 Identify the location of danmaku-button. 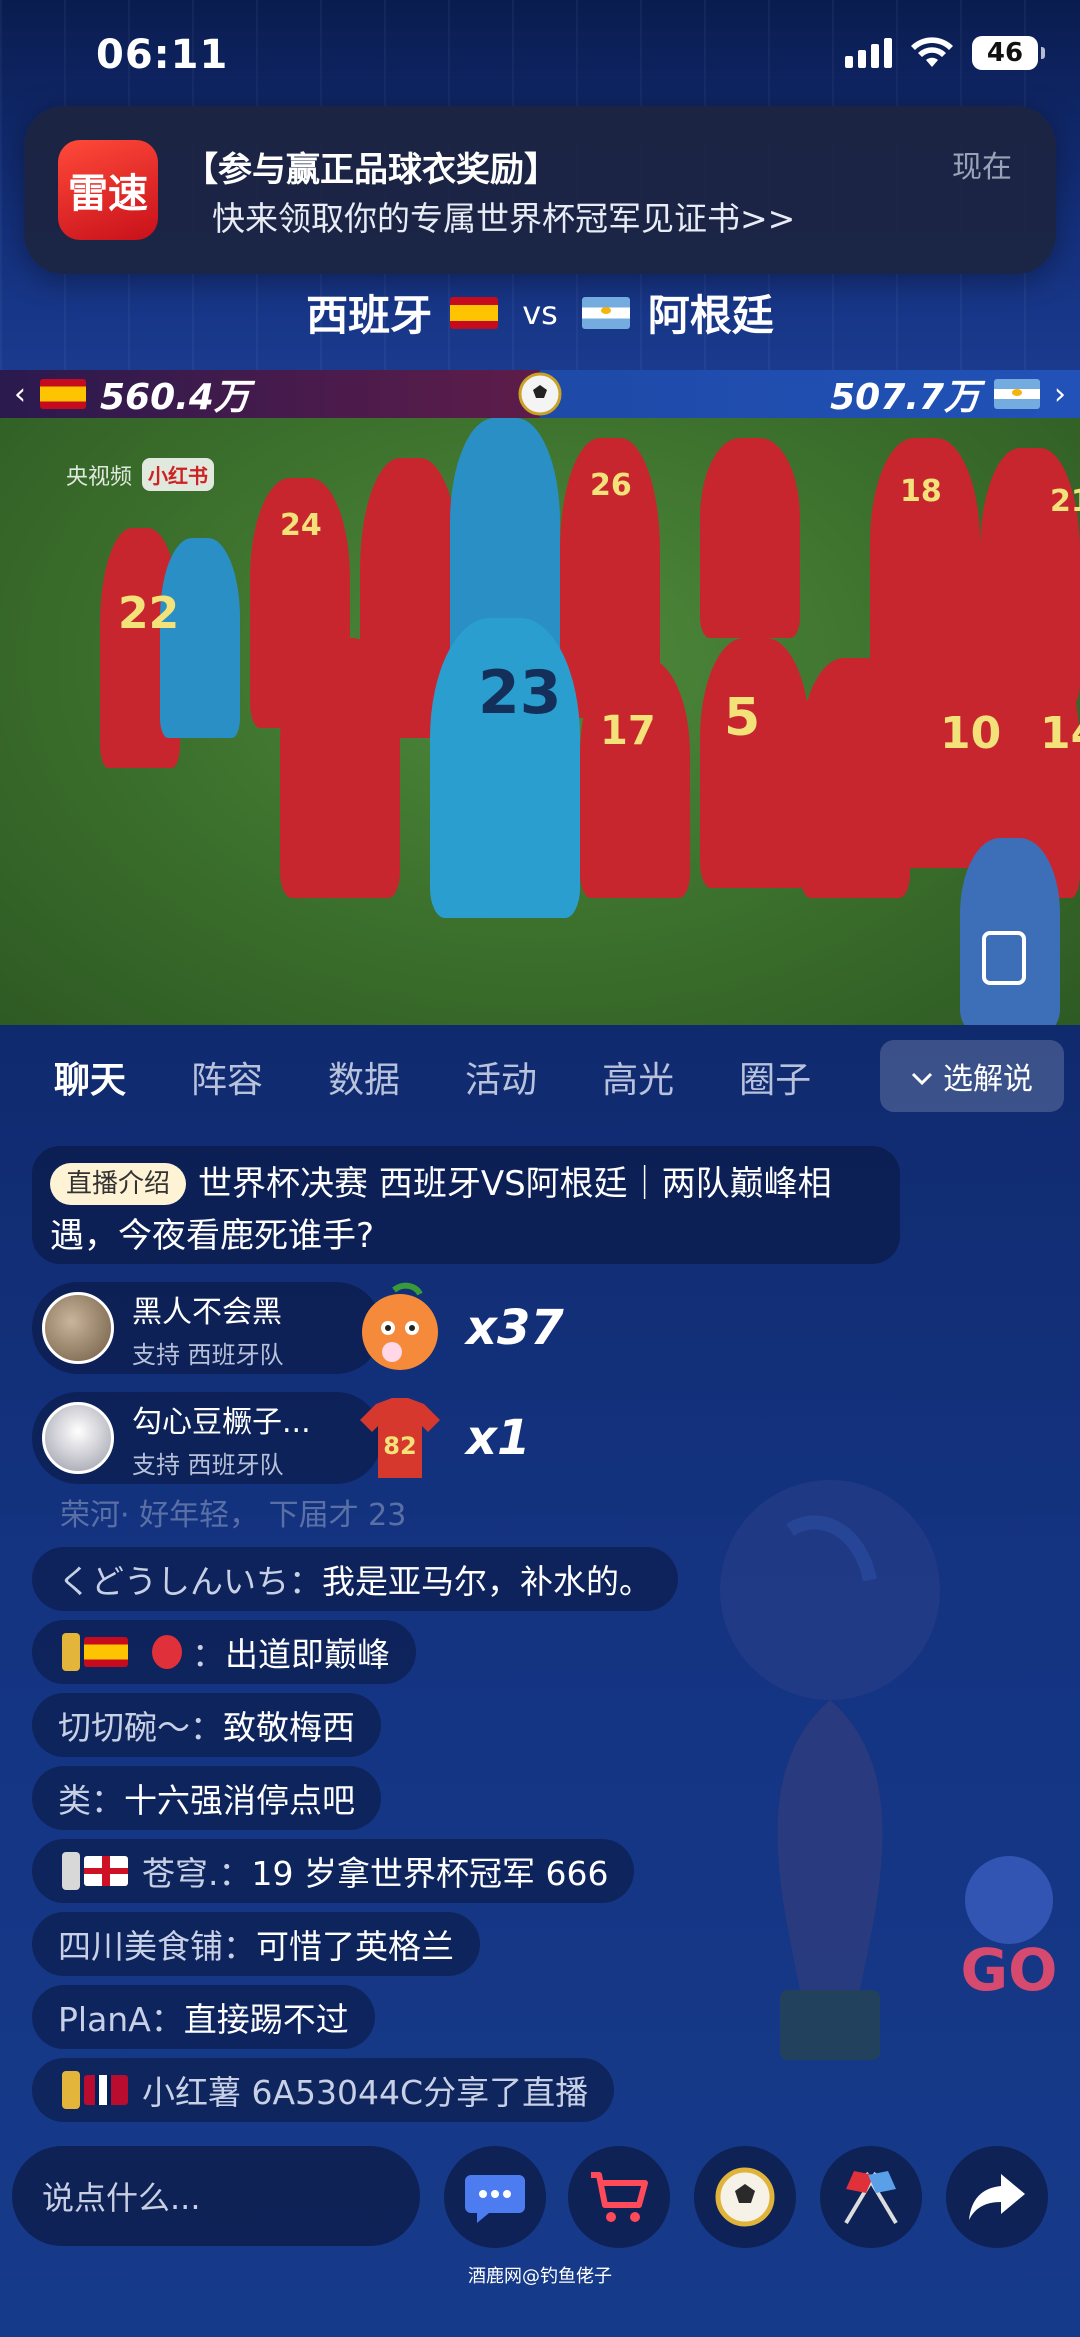
(495, 2197).